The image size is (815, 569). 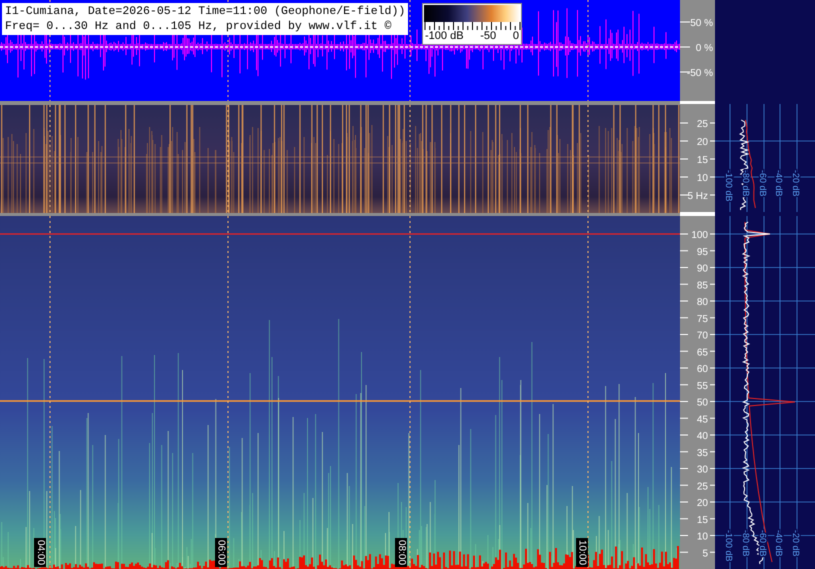 What do you see at coordinates (702, 369) in the screenshot?
I see `axis-label: 60` at bounding box center [702, 369].